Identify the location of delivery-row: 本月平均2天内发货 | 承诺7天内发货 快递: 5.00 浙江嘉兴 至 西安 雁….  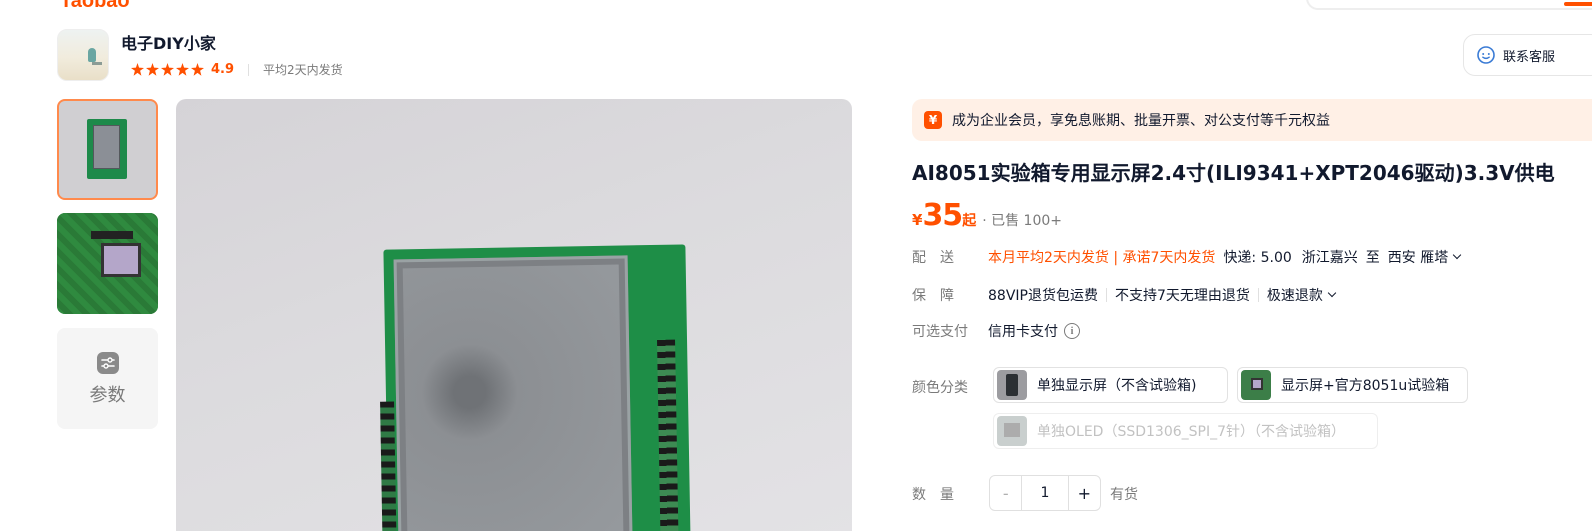
(1225, 257).